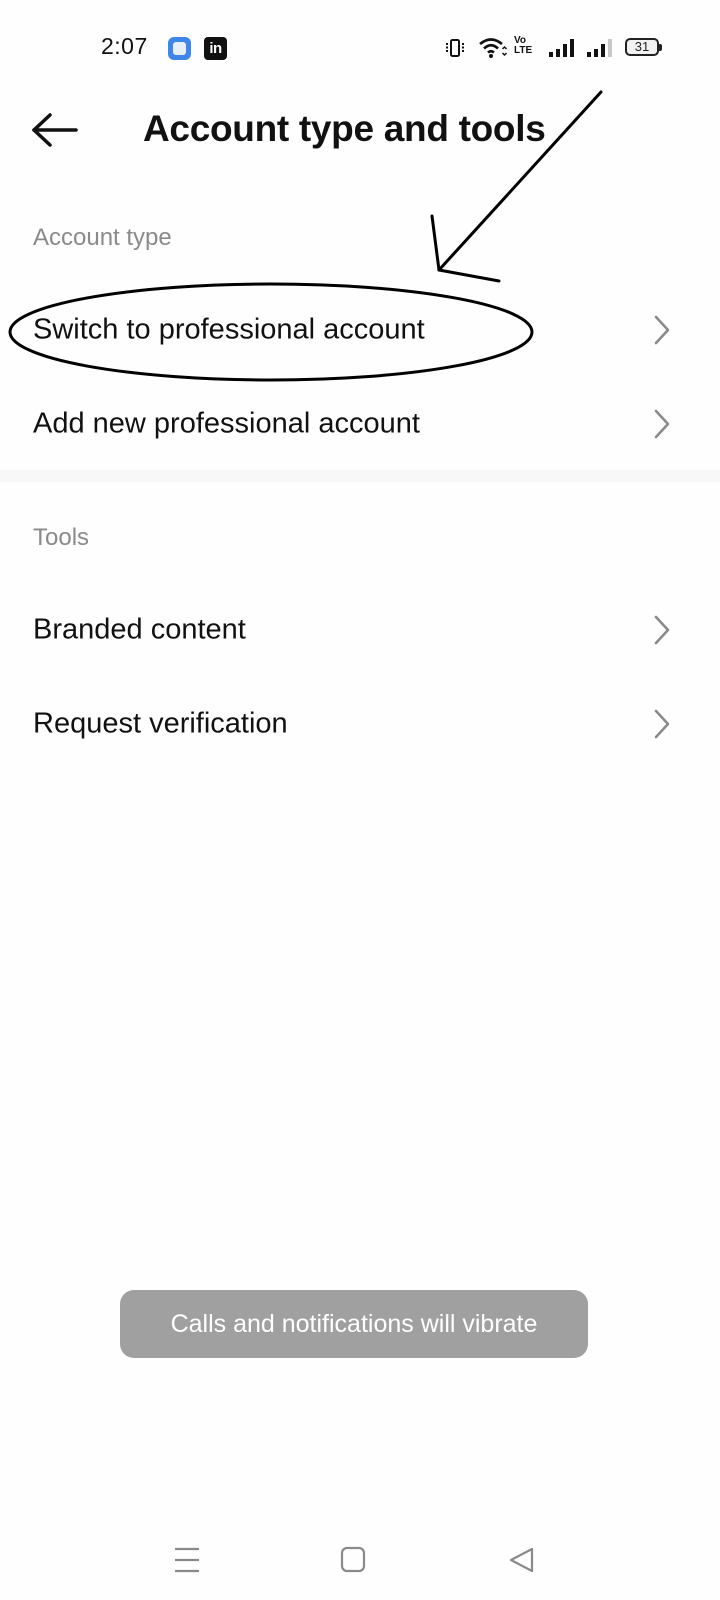 Image resolution: width=720 pixels, height=1600 pixels. I want to click on vibrate-icon, so click(455, 48).